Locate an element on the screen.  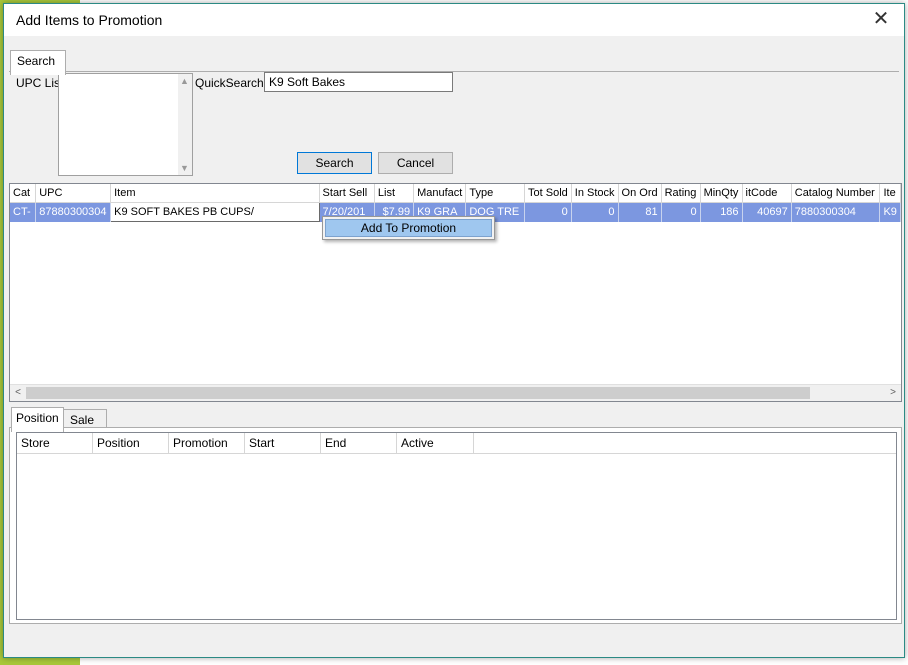
scroll-up-icon: ▲ is located at coordinates (184, 81).